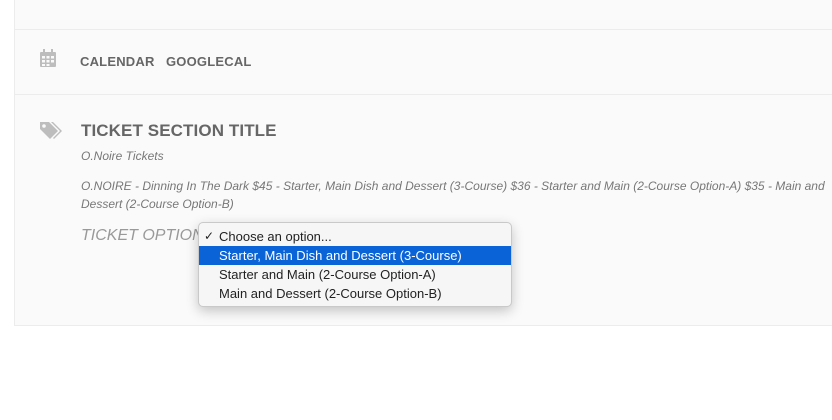 This screenshot has width=832, height=420. I want to click on calendar-icon, so click(48, 58).